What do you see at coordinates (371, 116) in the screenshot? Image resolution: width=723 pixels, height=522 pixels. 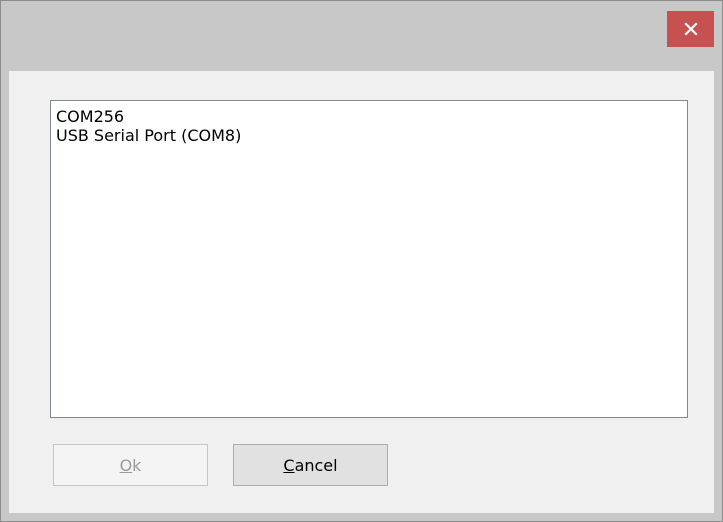 I see `list-item: COM256` at bounding box center [371, 116].